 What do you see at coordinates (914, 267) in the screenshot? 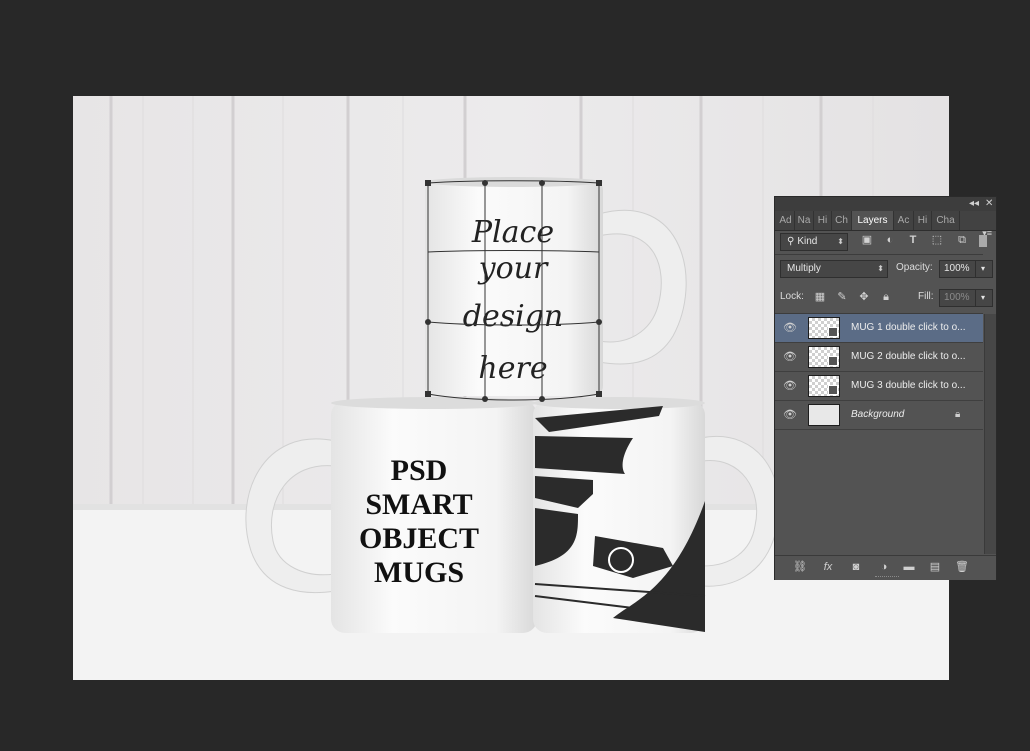
I see `opacity-label: Opacity:` at bounding box center [914, 267].